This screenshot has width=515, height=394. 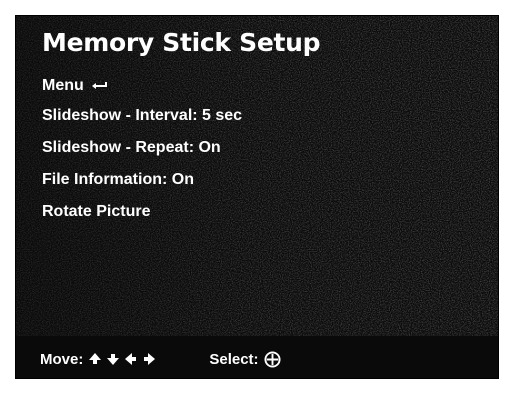 What do you see at coordinates (181, 42) in the screenshot?
I see `screen-title: Memory Stick Setup` at bounding box center [181, 42].